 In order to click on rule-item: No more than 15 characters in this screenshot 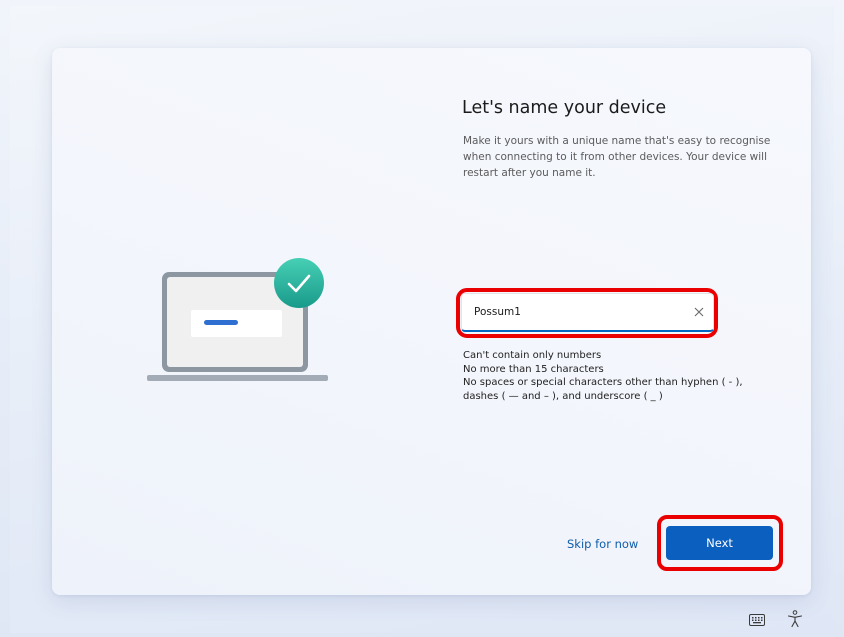, I will do `click(533, 369)`.